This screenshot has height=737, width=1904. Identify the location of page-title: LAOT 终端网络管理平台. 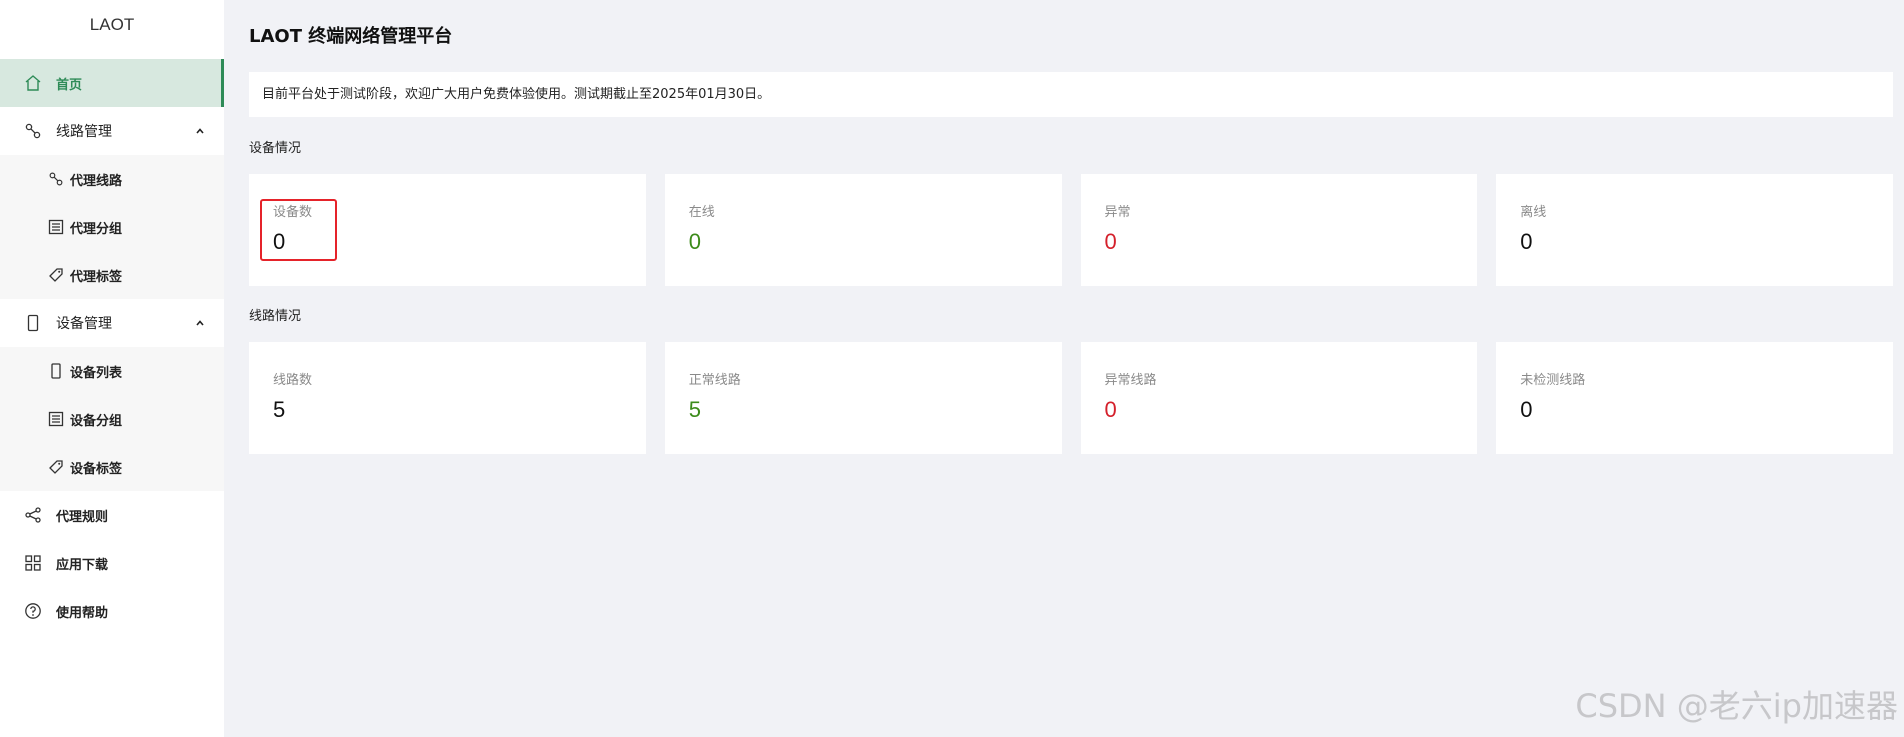
(351, 36).